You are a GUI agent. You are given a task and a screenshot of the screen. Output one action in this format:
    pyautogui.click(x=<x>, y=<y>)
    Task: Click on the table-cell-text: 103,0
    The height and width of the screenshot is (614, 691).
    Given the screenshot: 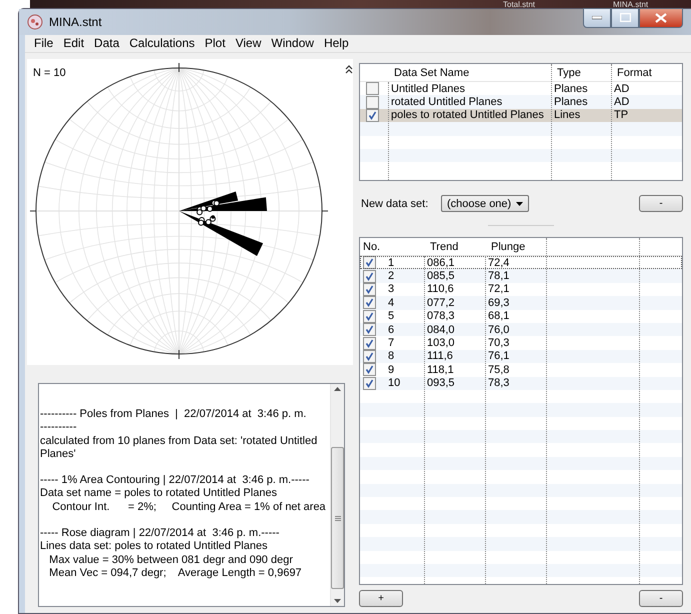 What is the action you would take?
    pyautogui.click(x=441, y=343)
    